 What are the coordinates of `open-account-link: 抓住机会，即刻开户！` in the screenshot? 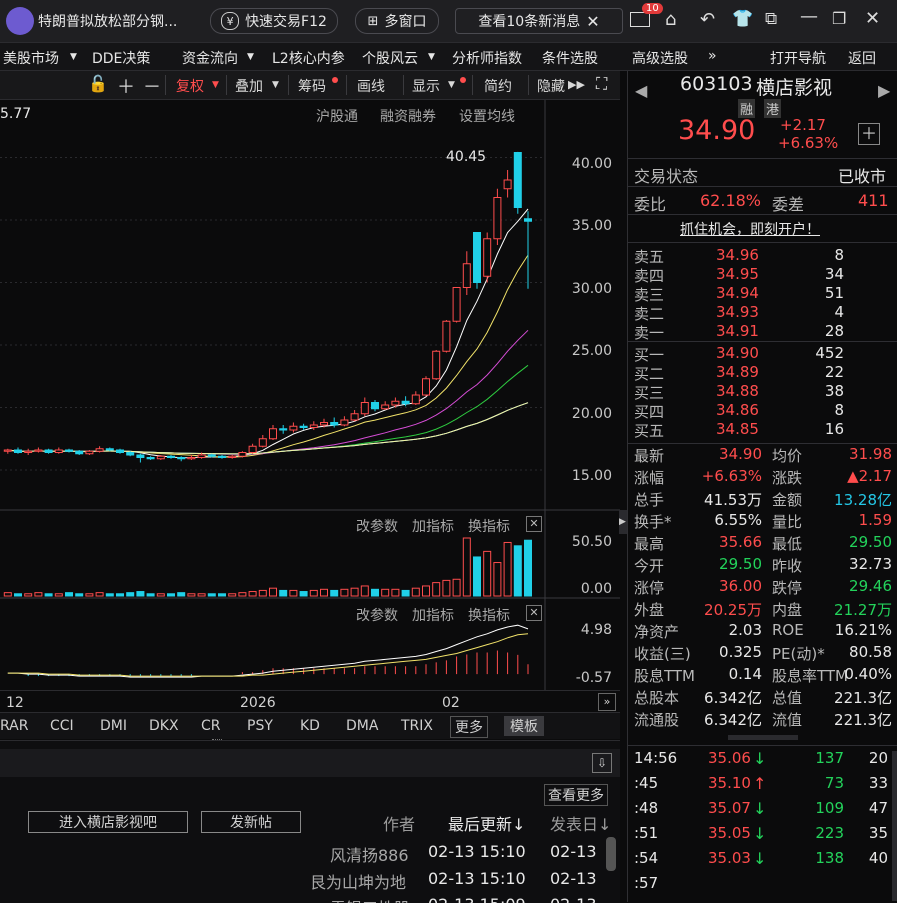 It's located at (750, 229).